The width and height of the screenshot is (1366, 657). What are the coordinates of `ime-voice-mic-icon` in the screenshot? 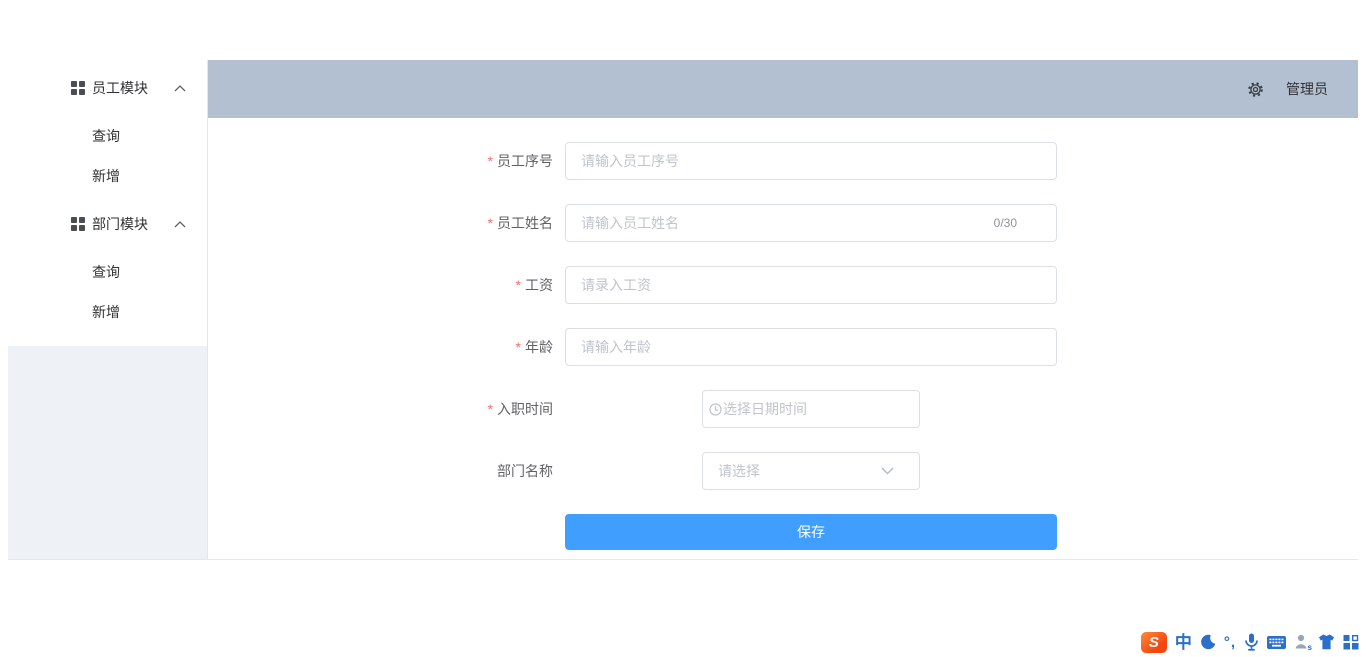 It's located at (1251, 642).